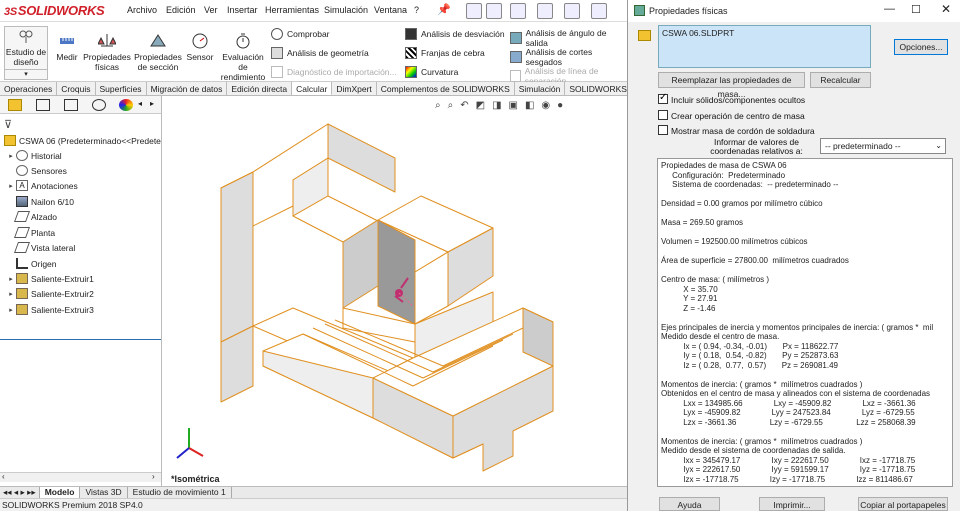 The width and height of the screenshot is (960, 512). Describe the element at coordinates (50, 309) in the screenshot. I see `tree-item-extrude3: ▸ Saliente-Extruir3` at that location.